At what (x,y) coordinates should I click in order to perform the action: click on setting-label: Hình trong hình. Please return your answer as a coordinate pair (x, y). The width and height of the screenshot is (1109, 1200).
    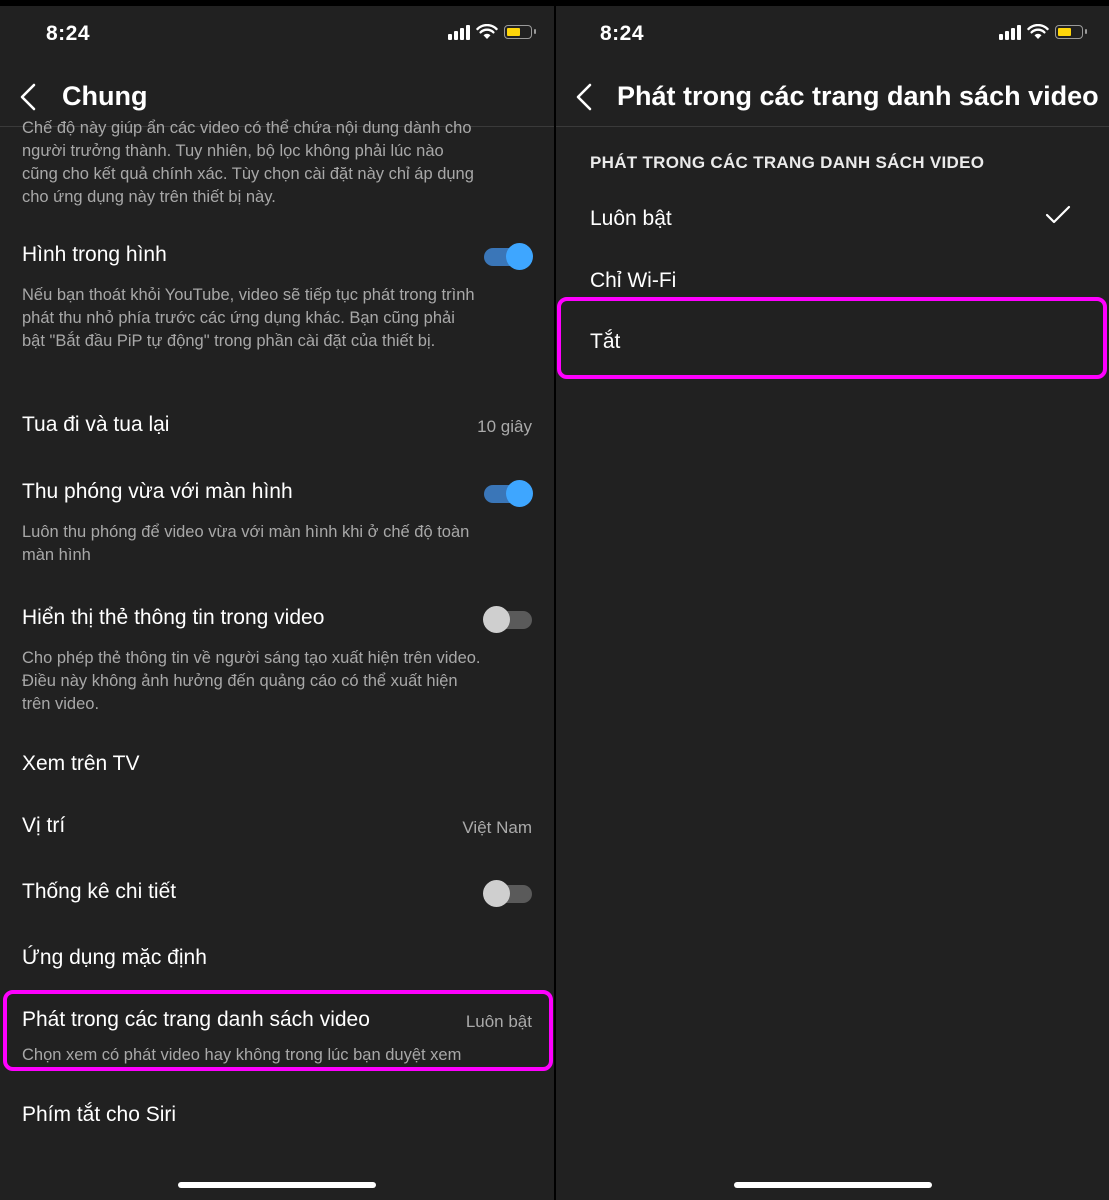
    Looking at the image, I should click on (94, 254).